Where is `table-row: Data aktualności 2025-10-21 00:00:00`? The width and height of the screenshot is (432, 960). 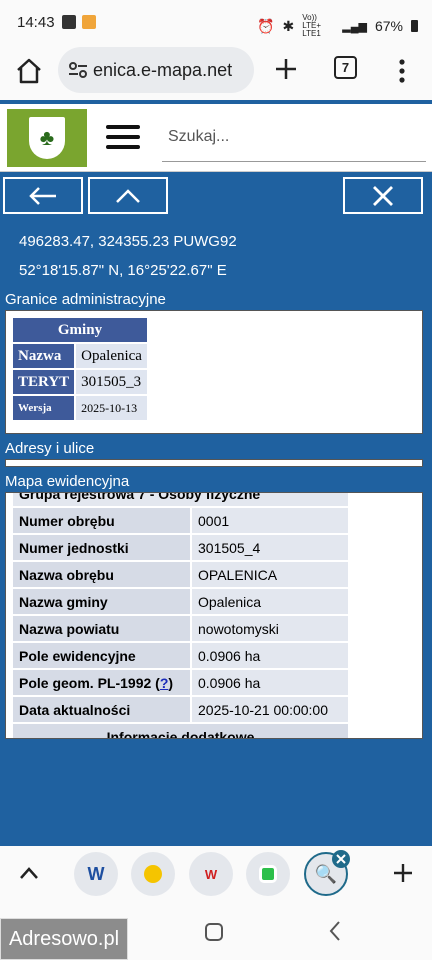 table-row: Data aktualności 2025-10-21 00:00:00 is located at coordinates (180, 709).